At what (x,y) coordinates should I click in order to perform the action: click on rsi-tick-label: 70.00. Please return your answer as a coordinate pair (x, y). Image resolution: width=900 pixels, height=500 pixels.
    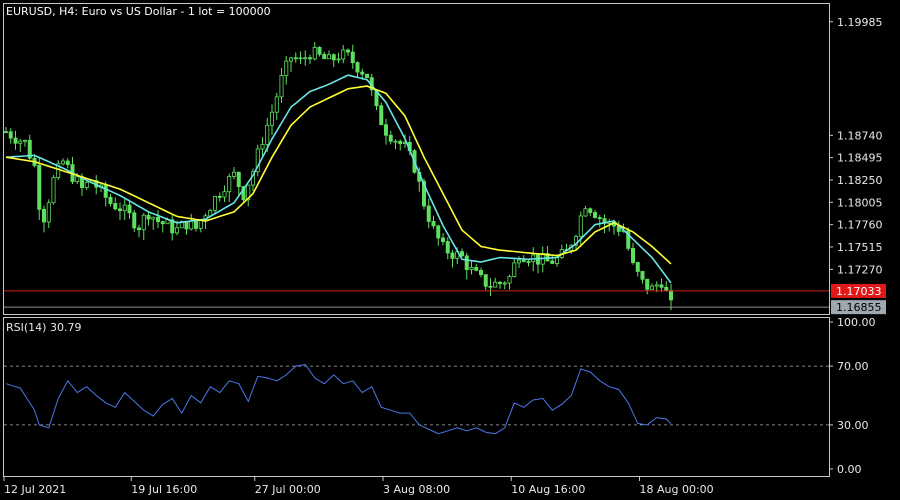
    Looking at the image, I should click on (853, 366).